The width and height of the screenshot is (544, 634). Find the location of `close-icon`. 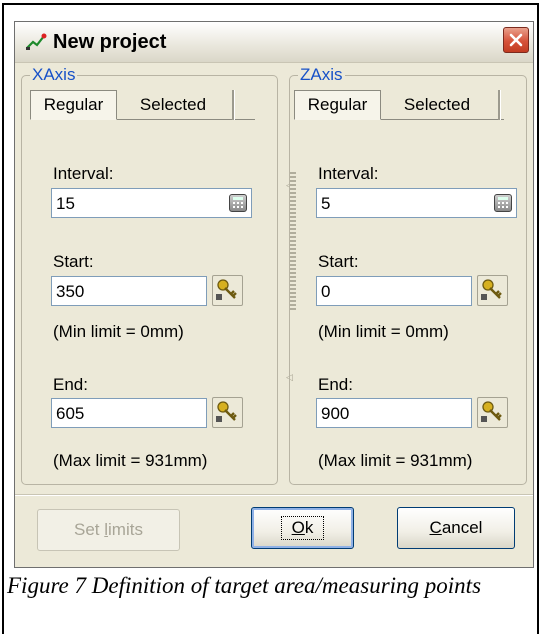

close-icon is located at coordinates (516, 40).